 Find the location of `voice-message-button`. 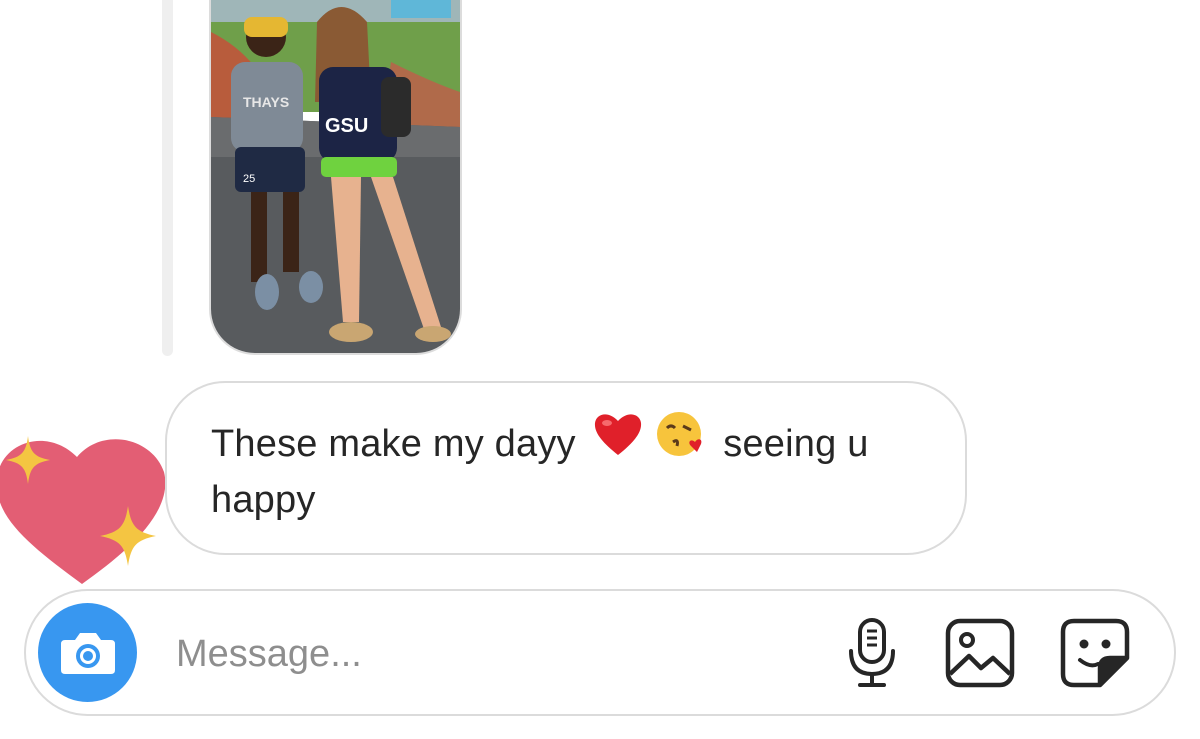

voice-message-button is located at coordinates (872, 653).